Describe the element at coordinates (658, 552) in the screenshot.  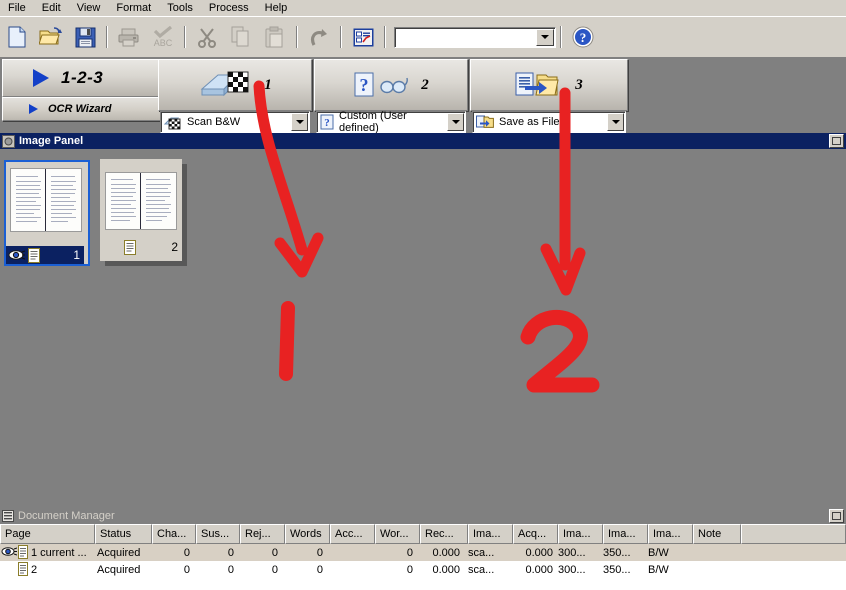
I see `table-cell-ima4: B/W` at that location.